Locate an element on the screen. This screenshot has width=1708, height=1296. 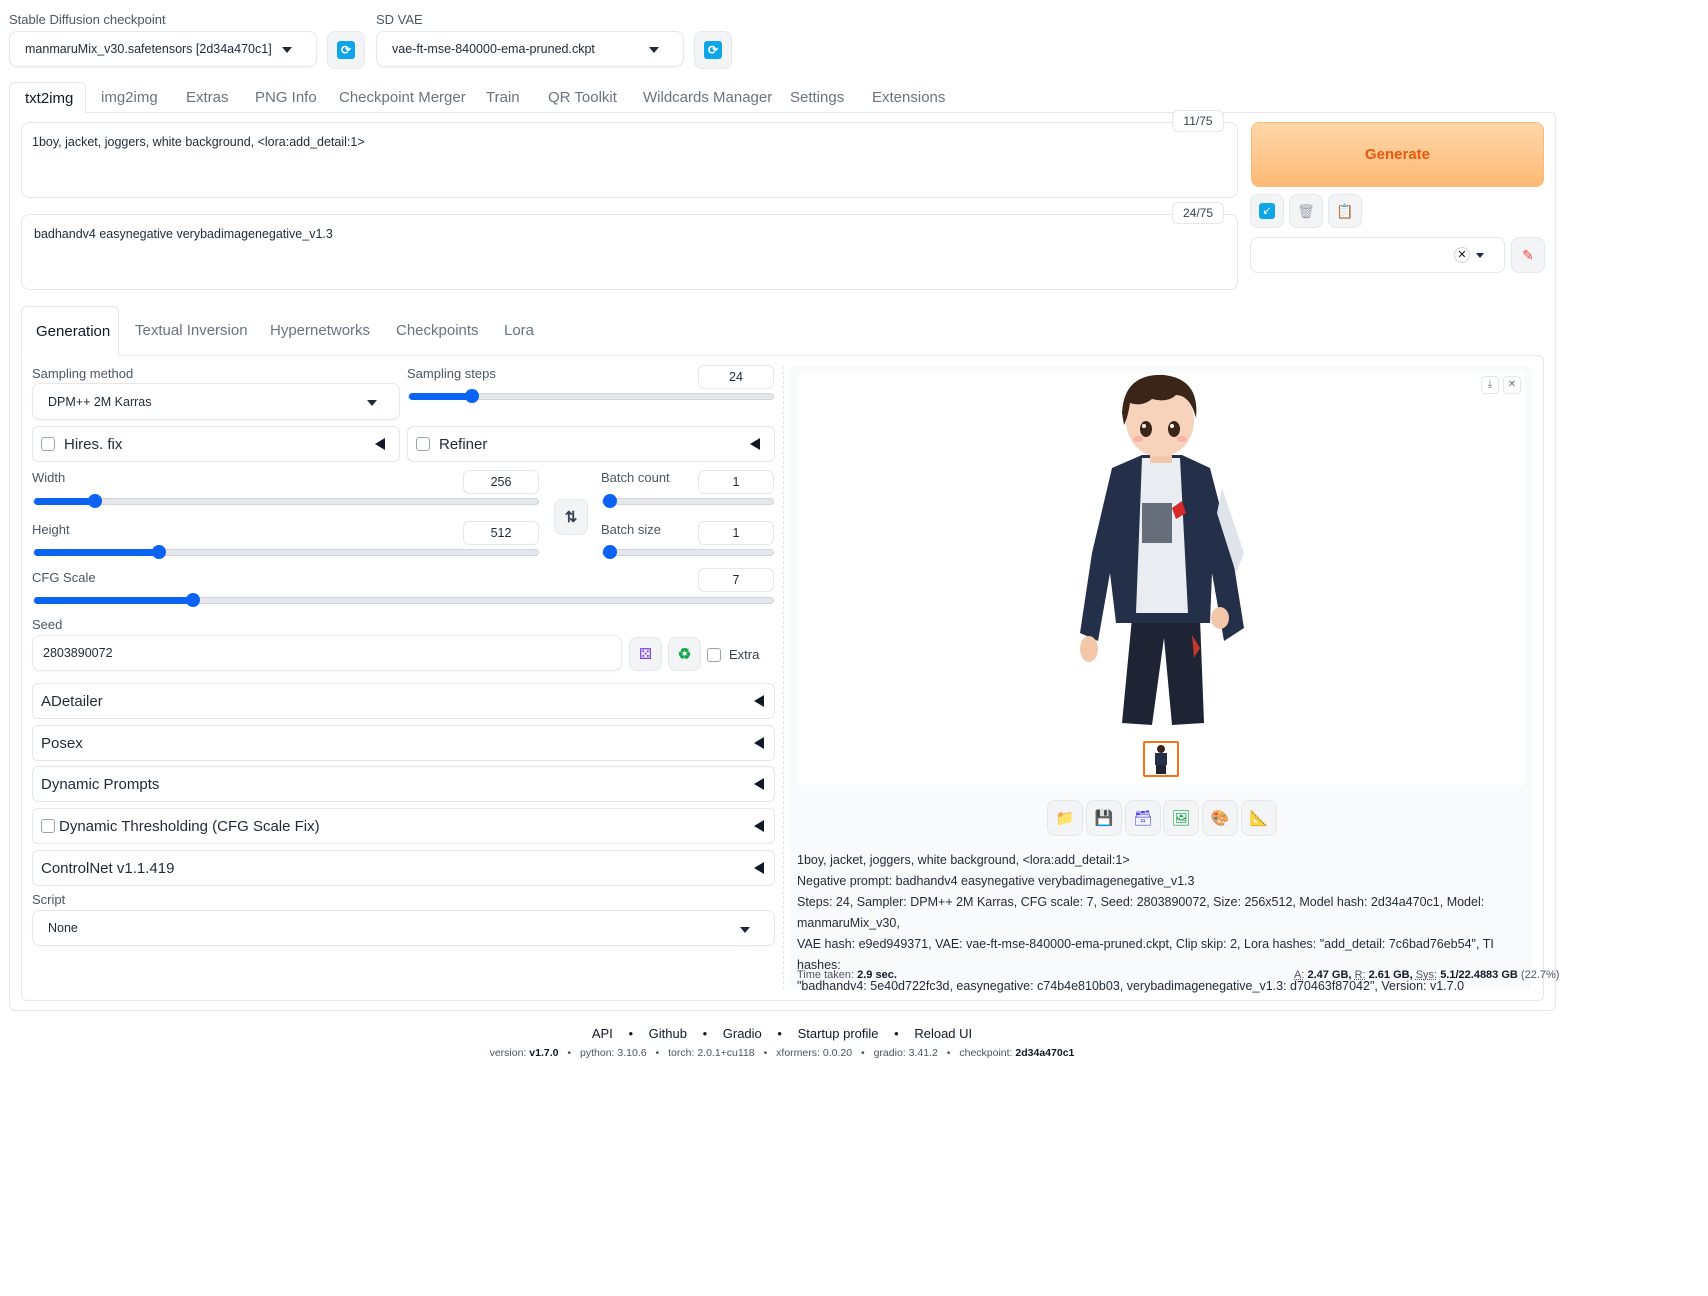
width-slider is located at coordinates (286, 501).